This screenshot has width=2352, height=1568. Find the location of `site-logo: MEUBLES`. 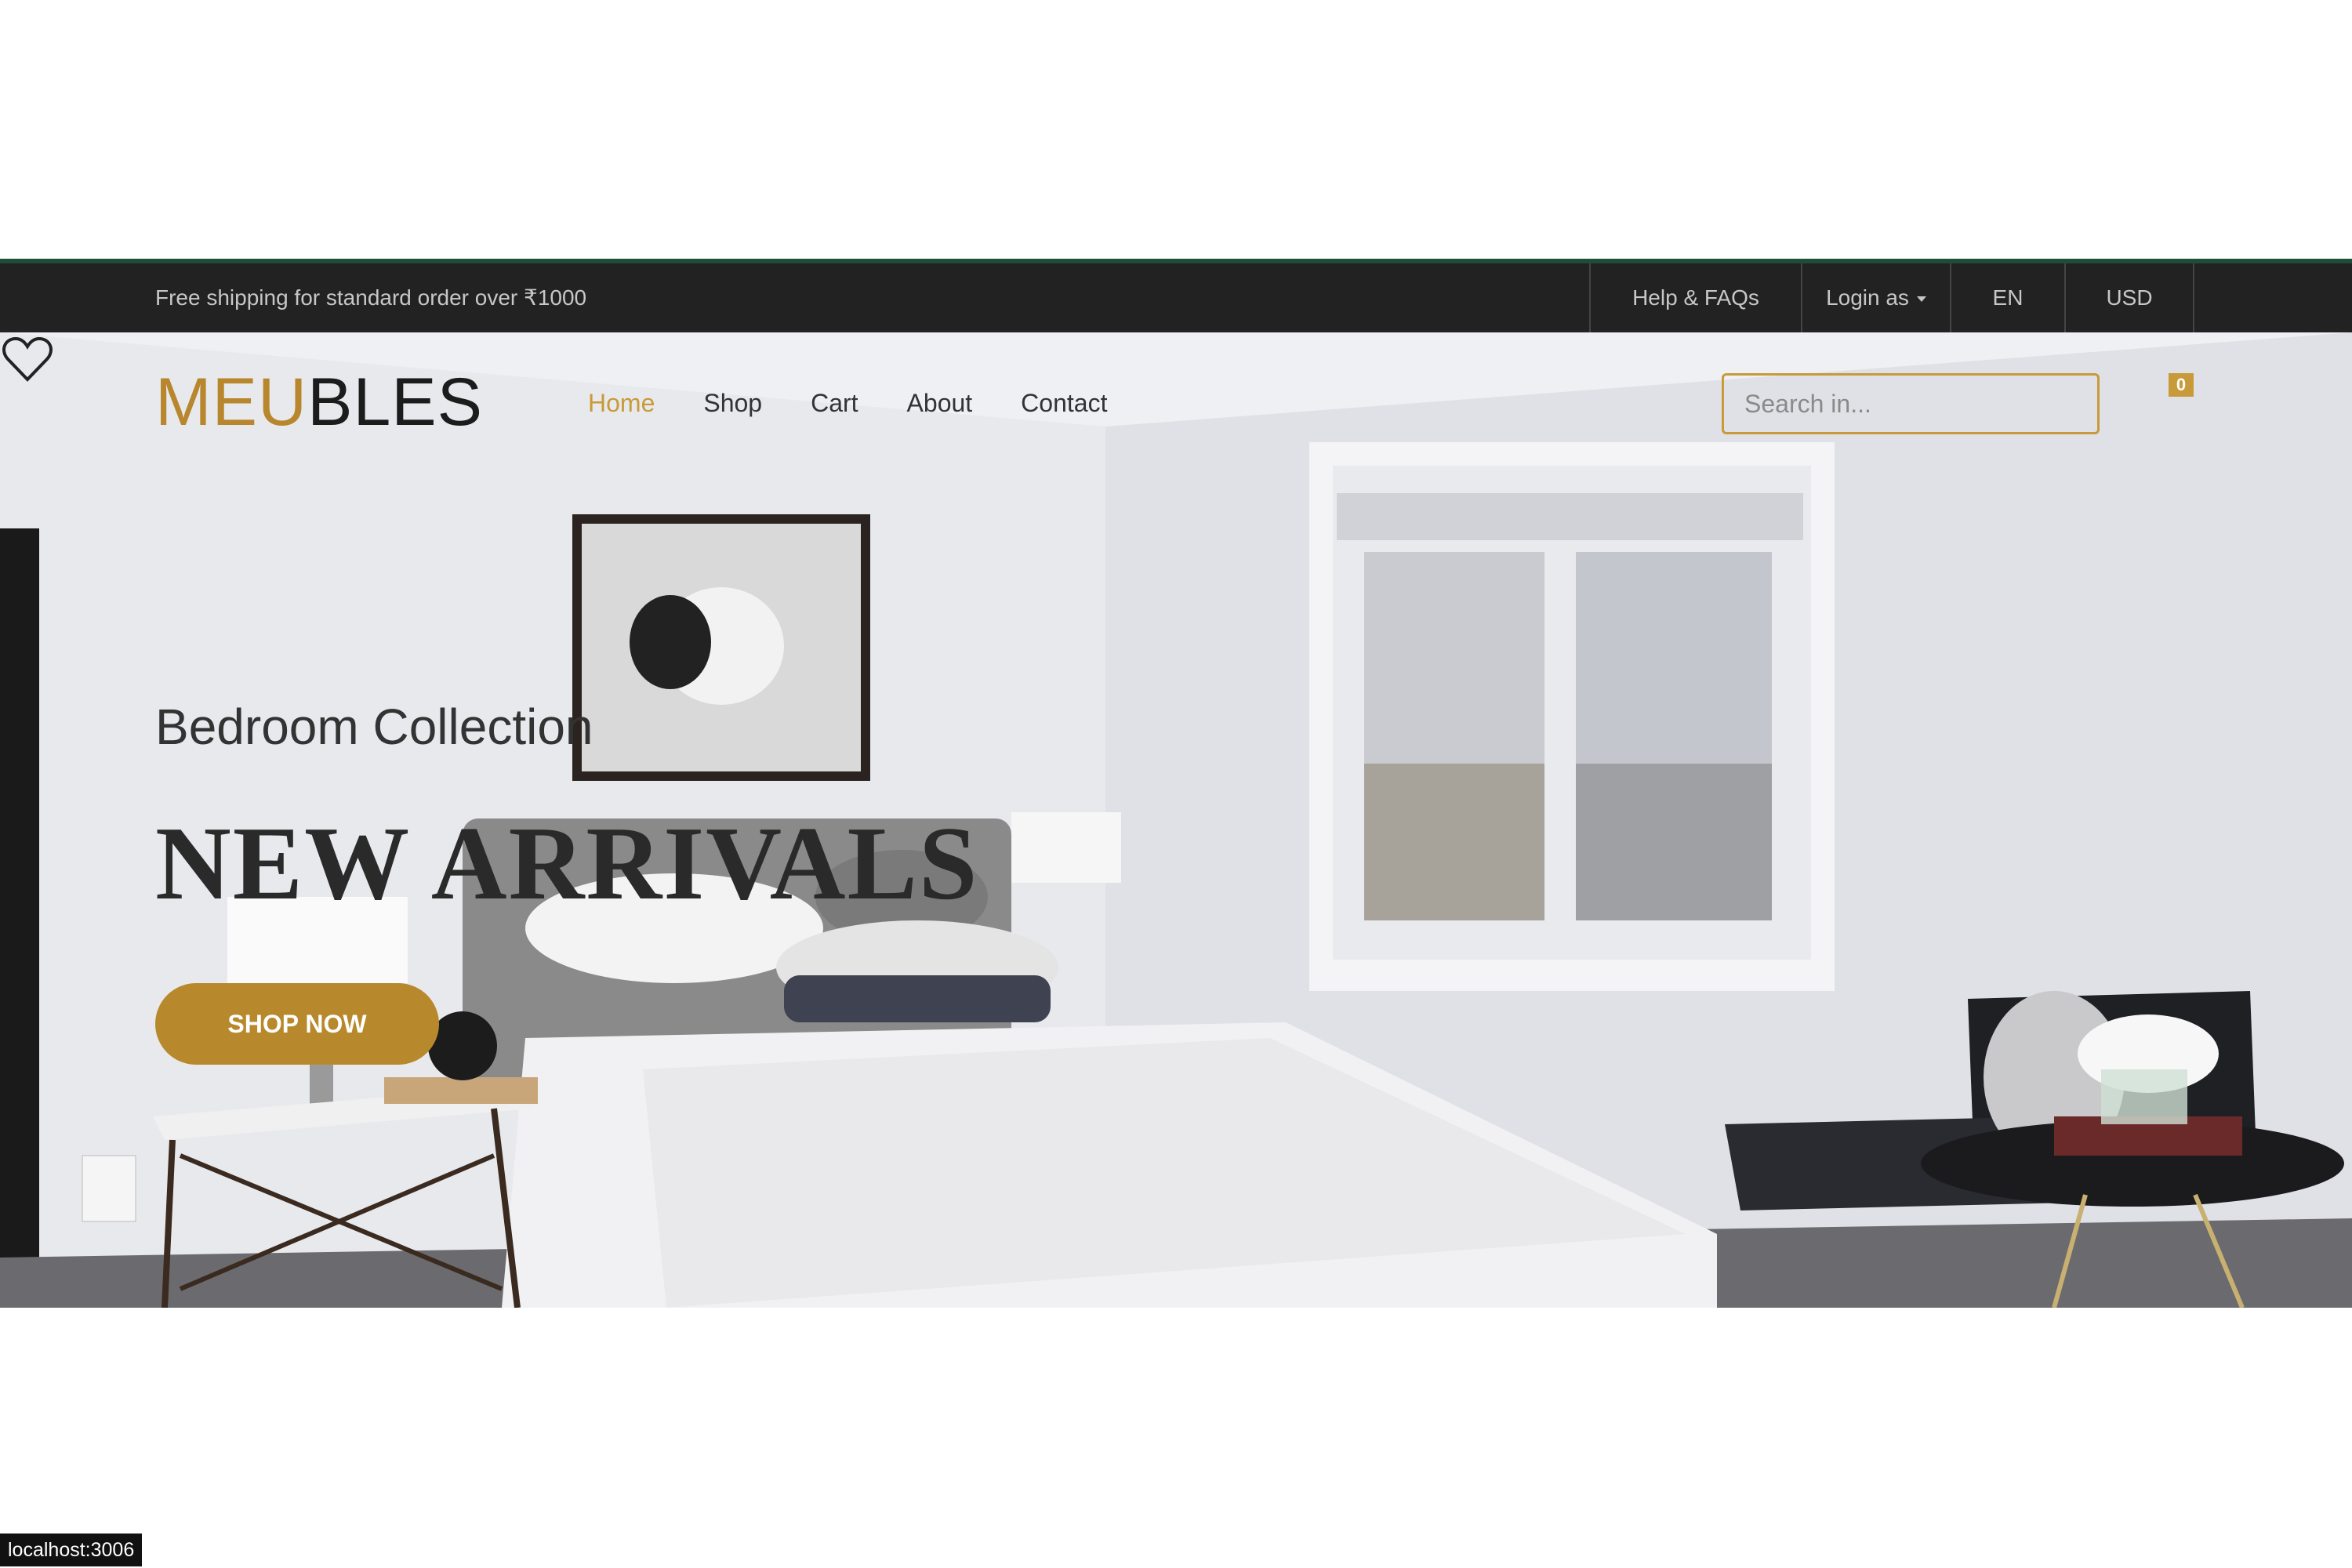

site-logo: MEUBLES is located at coordinates (319, 402).